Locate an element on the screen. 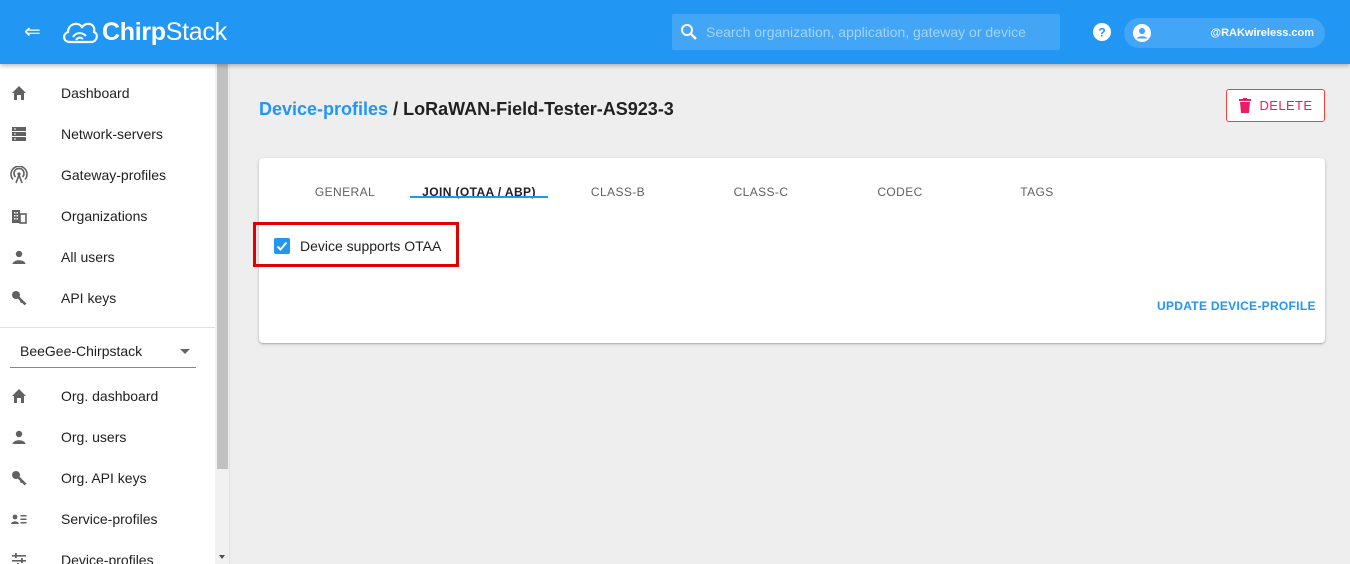 The image size is (1350, 564). tab-codec: CODEC is located at coordinates (900, 195).